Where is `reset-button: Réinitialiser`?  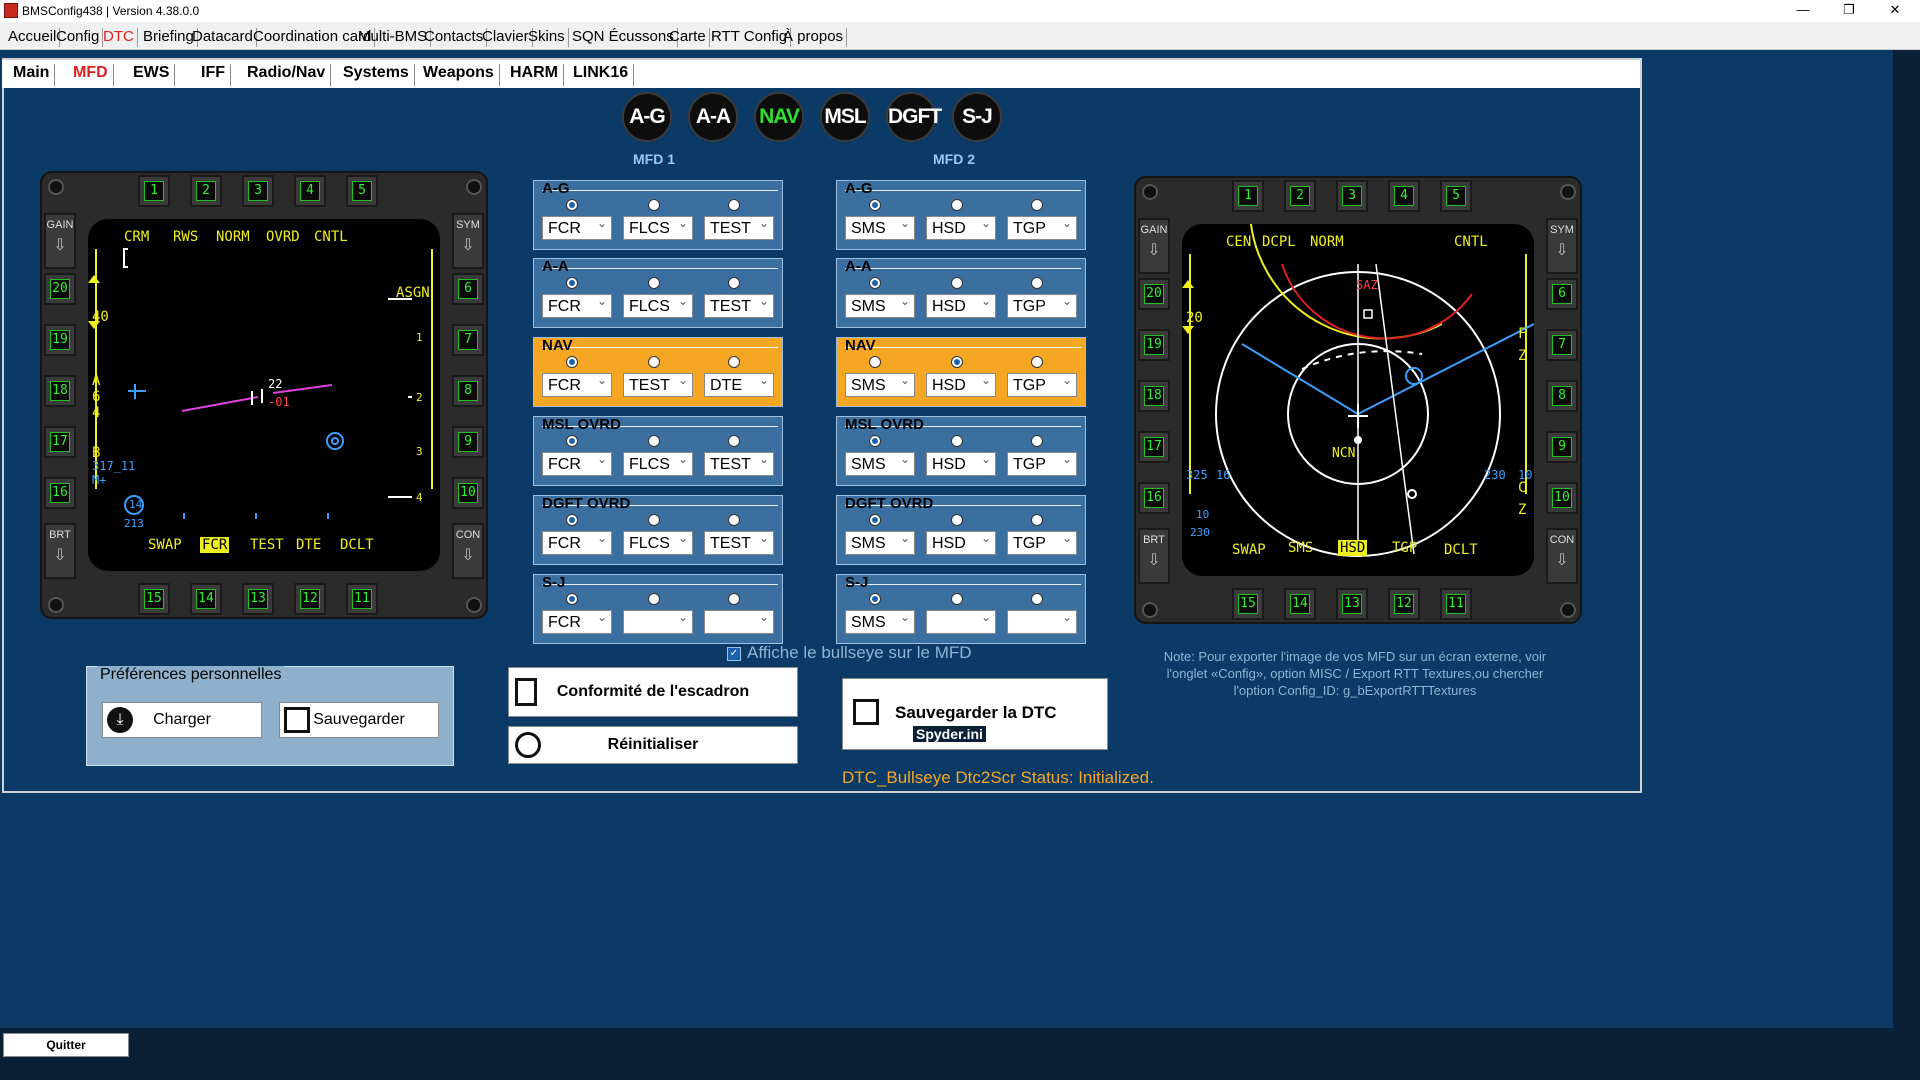 reset-button: Réinitialiser is located at coordinates (653, 745).